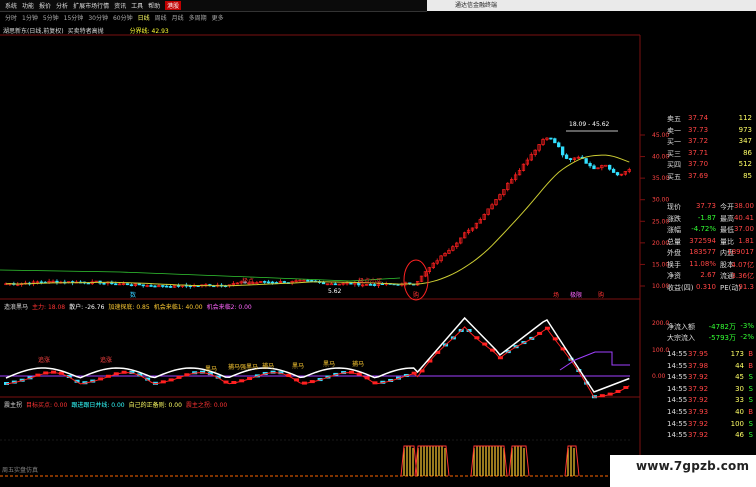 The image size is (756, 487). What do you see at coordinates (739, 388) in the screenshot?
I see `tick-vol: 30` at bounding box center [739, 388].